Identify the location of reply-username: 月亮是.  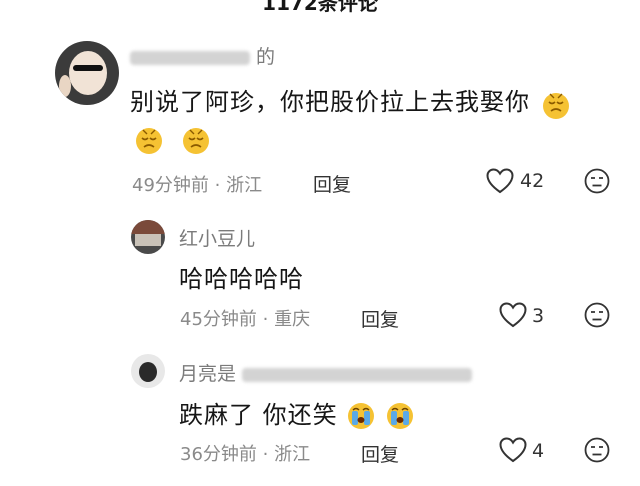
(326, 372).